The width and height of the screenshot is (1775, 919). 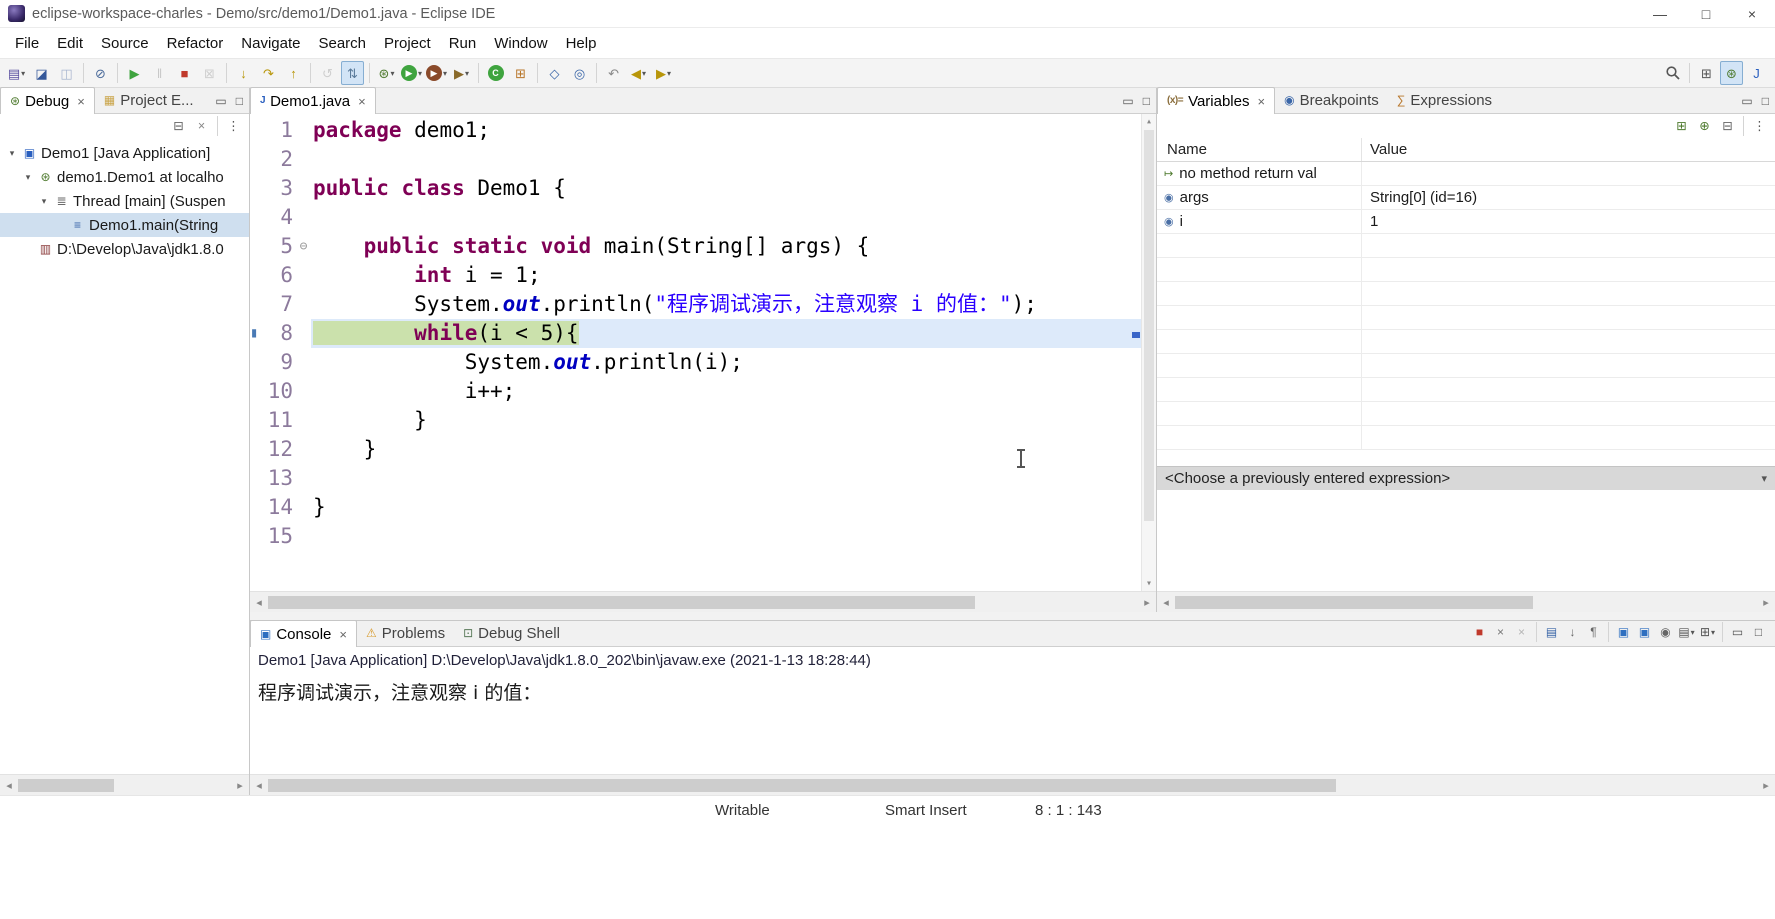 I want to click on forward-button: ▶ ▾, so click(x=663, y=73).